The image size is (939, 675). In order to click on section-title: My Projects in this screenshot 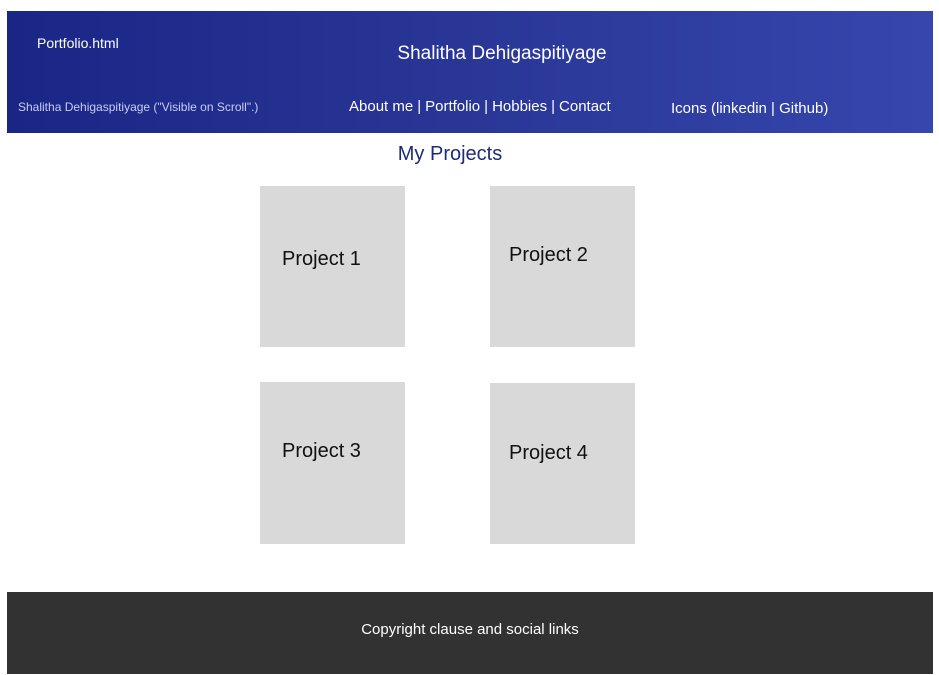, I will do `click(450, 154)`.